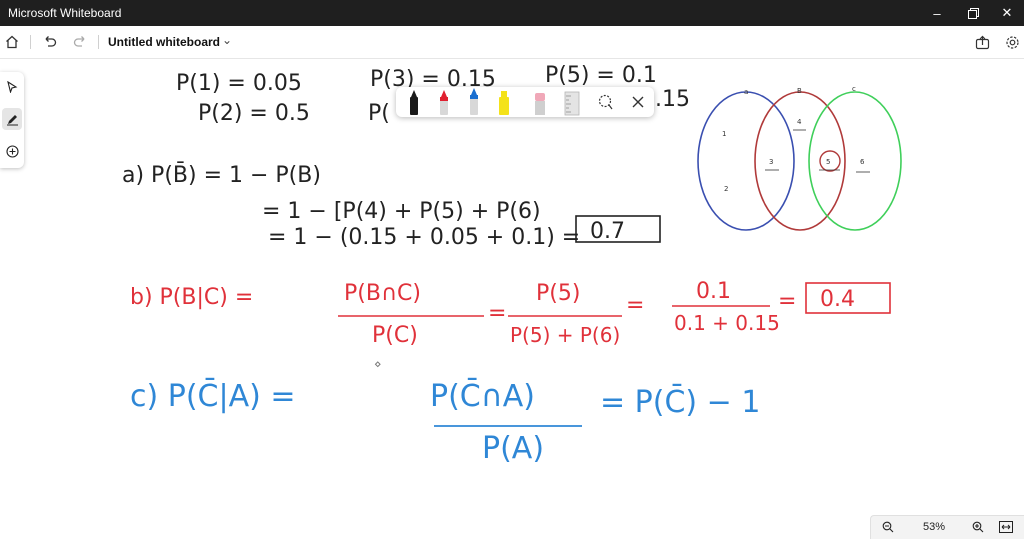 The image size is (1024, 543). Describe the element at coordinates (947, 527) in the screenshot. I see `zoom-controls: 53%` at that location.